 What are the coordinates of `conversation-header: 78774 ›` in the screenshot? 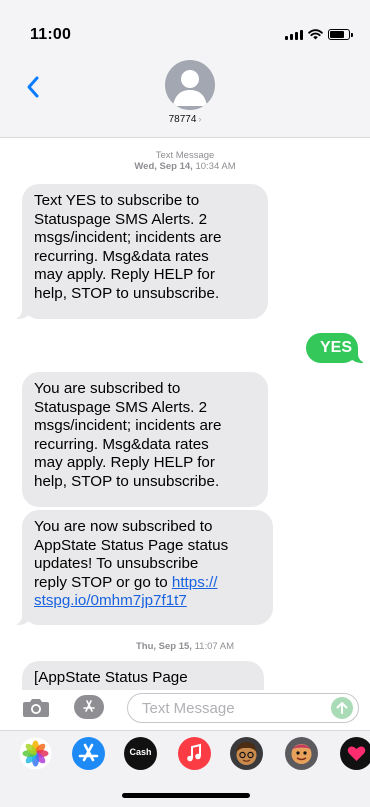 It's located at (185, 99).